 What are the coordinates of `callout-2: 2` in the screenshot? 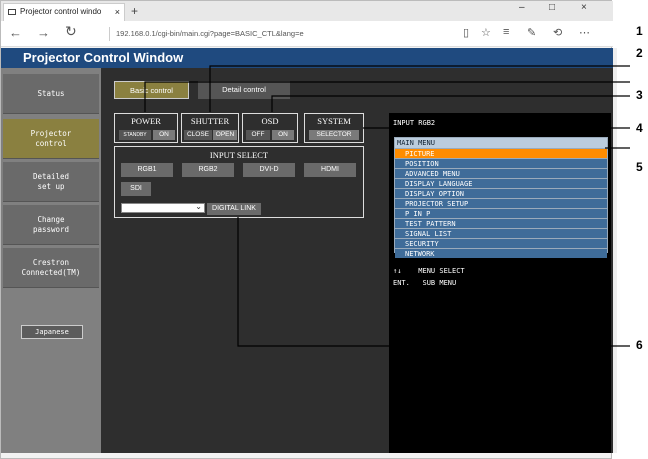 It's located at (639, 53).